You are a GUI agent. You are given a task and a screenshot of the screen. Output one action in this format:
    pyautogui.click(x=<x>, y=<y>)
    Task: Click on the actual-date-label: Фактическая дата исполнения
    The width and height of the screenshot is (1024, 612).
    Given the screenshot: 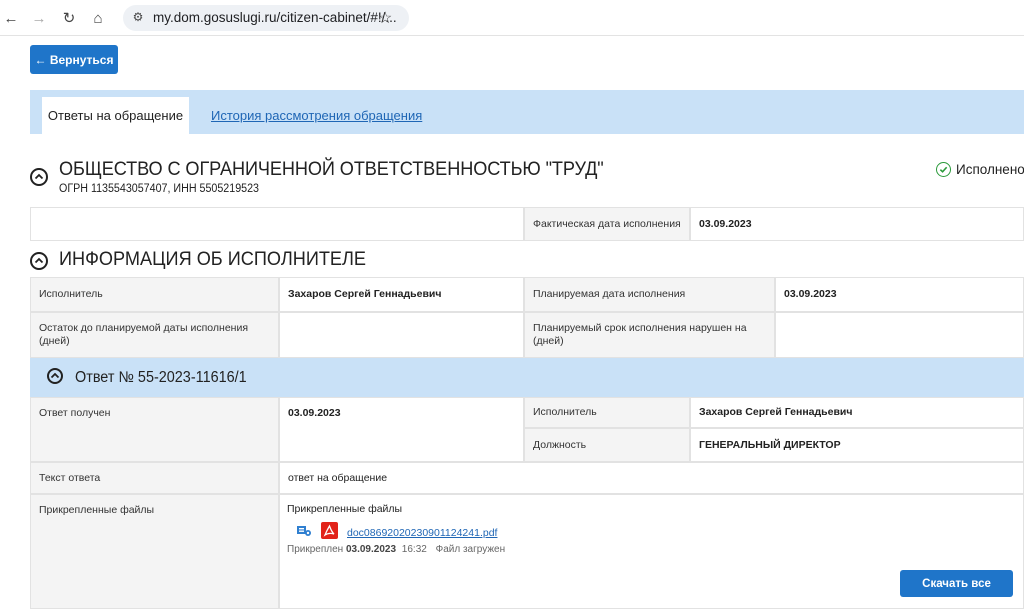 What is the action you would take?
    pyautogui.click(x=607, y=224)
    